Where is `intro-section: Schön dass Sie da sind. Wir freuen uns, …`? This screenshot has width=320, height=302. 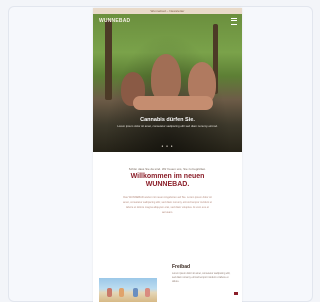 intro-section: Schön dass Sie da sind. Wir freuen uns, … is located at coordinates (167, 183).